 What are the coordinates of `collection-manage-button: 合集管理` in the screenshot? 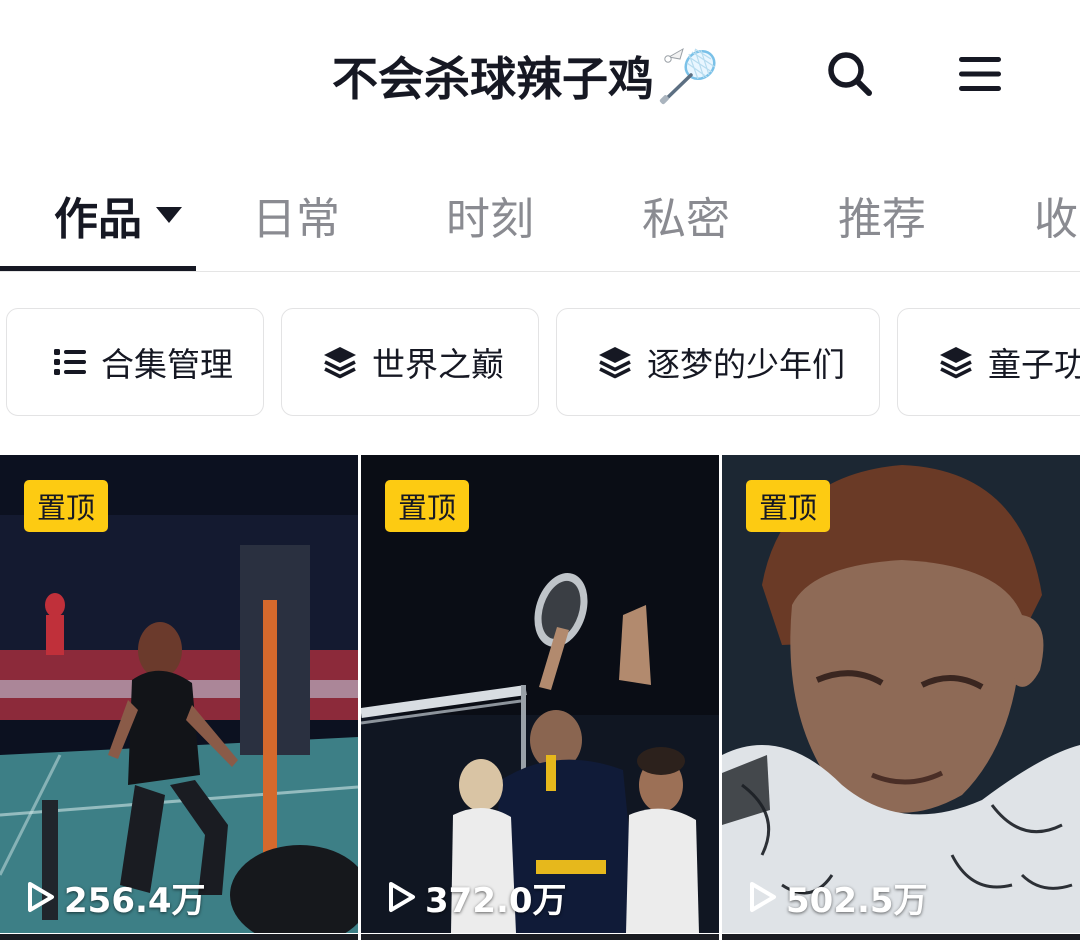 It's located at (135, 362).